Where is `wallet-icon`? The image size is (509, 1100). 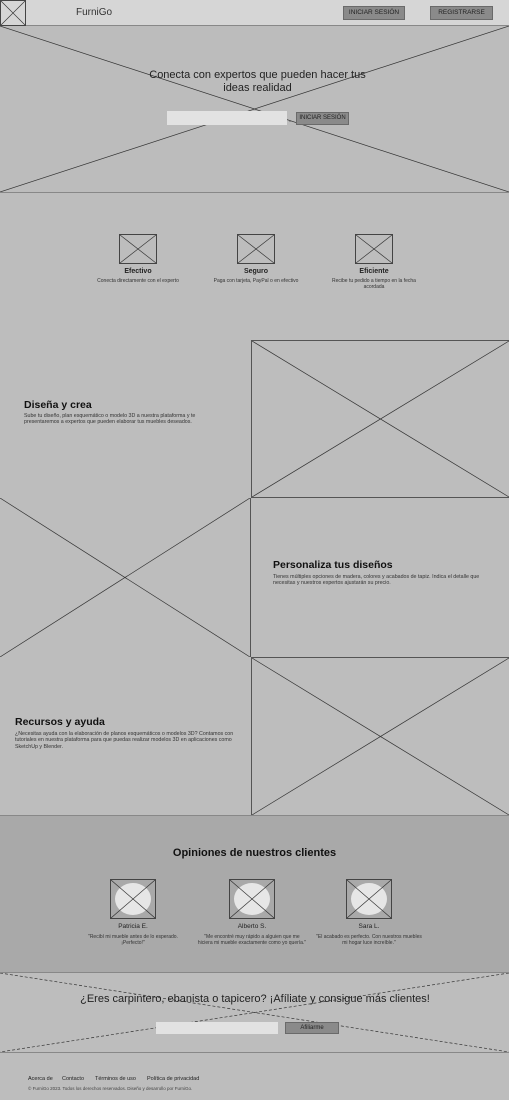 wallet-icon is located at coordinates (138, 249).